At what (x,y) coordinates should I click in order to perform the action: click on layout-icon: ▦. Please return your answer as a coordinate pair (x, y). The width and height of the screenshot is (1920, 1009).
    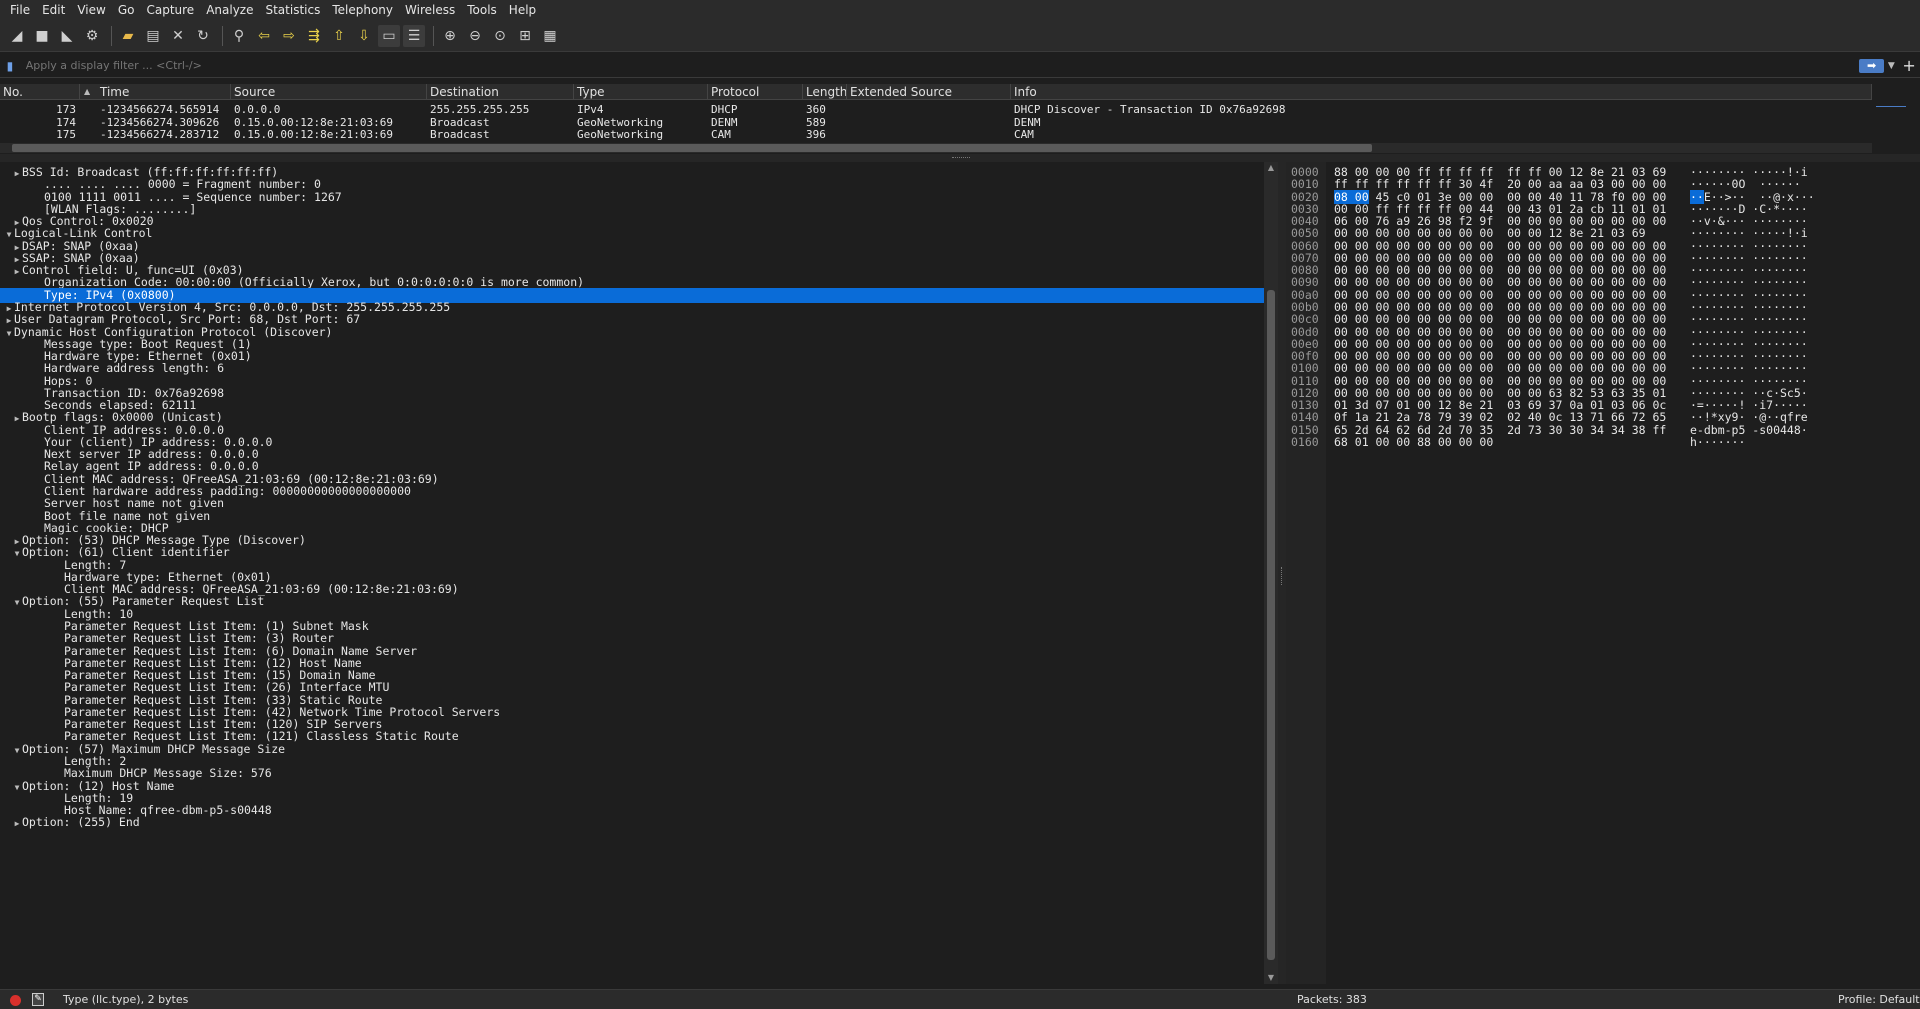
    Looking at the image, I should click on (550, 36).